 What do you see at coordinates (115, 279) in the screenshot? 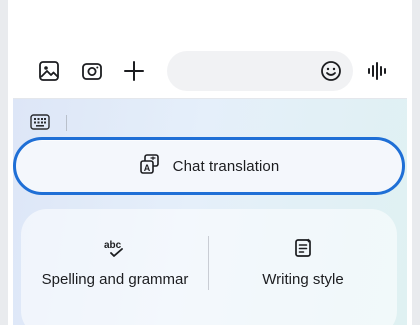
I see `spelling-grammar-label: Spelling and grammar` at bounding box center [115, 279].